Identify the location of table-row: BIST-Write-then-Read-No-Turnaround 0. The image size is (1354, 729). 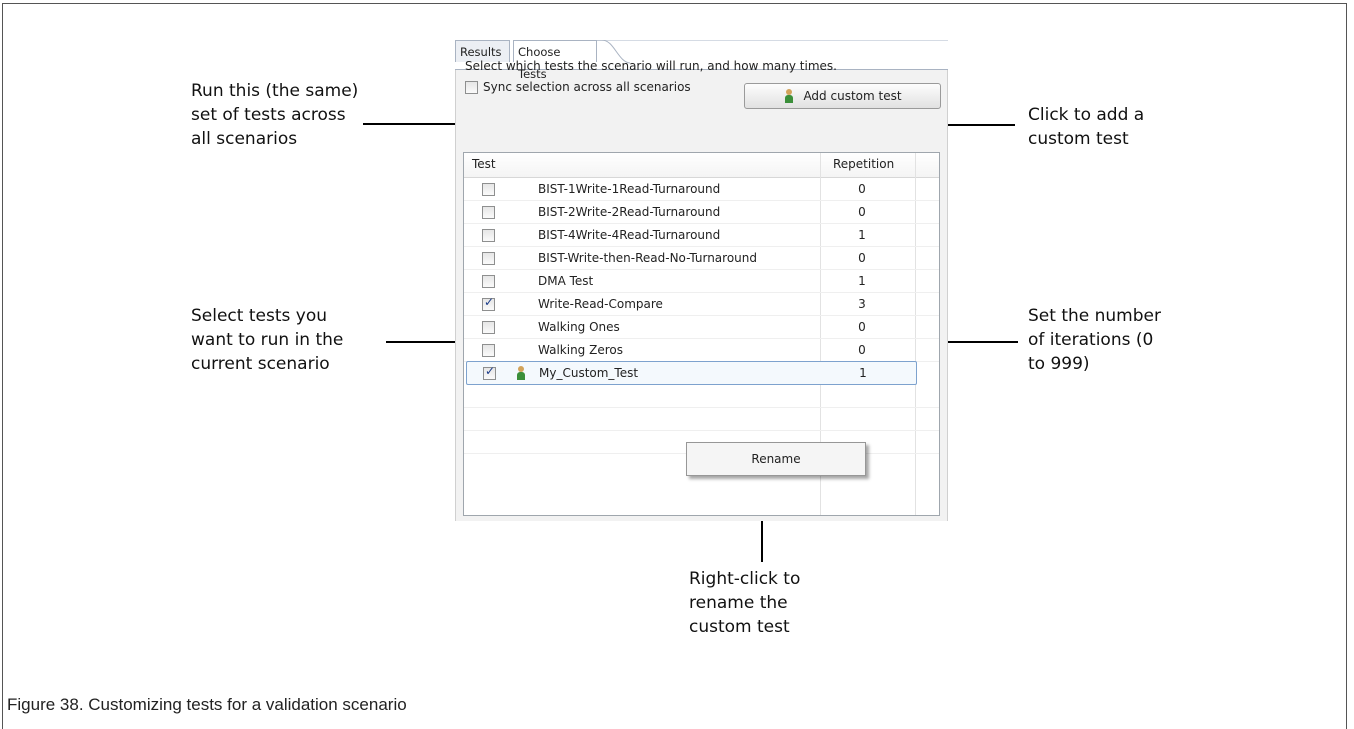
(701, 258).